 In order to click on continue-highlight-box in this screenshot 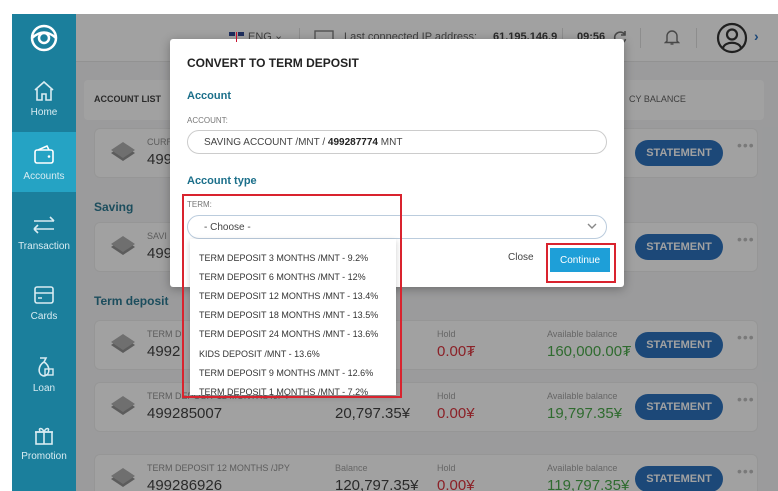, I will do `click(581, 263)`.